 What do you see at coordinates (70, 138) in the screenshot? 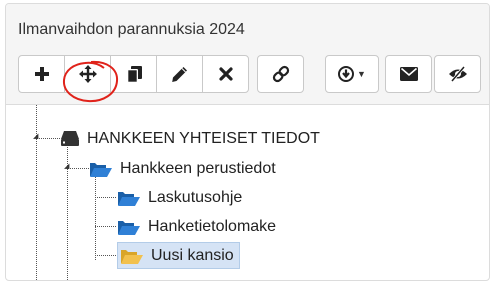
I see `drive-icon` at bounding box center [70, 138].